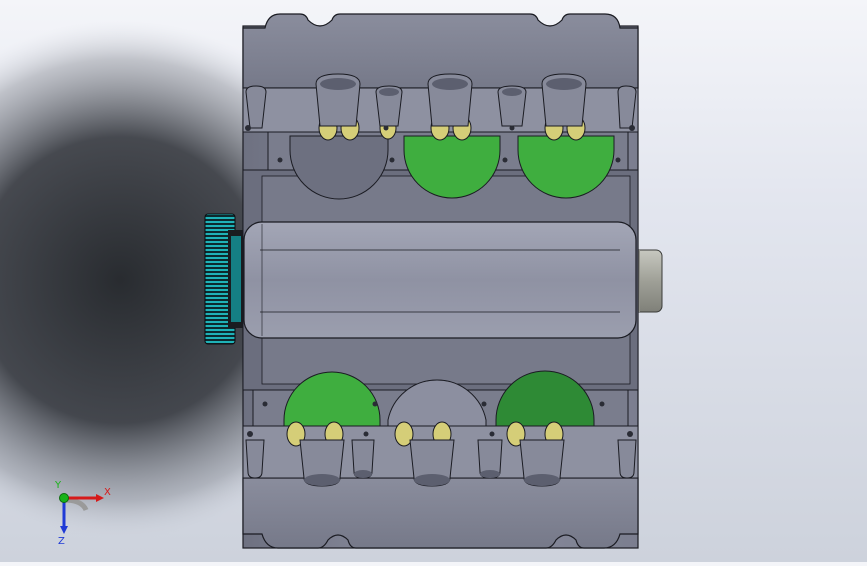  Describe the element at coordinates (58, 485) in the screenshot. I see `y-axis-label: Y` at that location.